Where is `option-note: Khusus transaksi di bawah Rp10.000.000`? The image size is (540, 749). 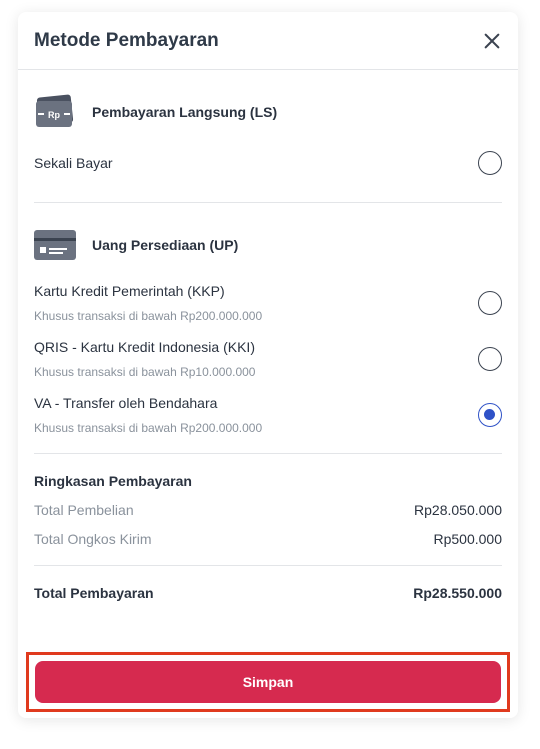
option-note: Khusus transaksi di bawah Rp10.000.000 is located at coordinates (145, 372).